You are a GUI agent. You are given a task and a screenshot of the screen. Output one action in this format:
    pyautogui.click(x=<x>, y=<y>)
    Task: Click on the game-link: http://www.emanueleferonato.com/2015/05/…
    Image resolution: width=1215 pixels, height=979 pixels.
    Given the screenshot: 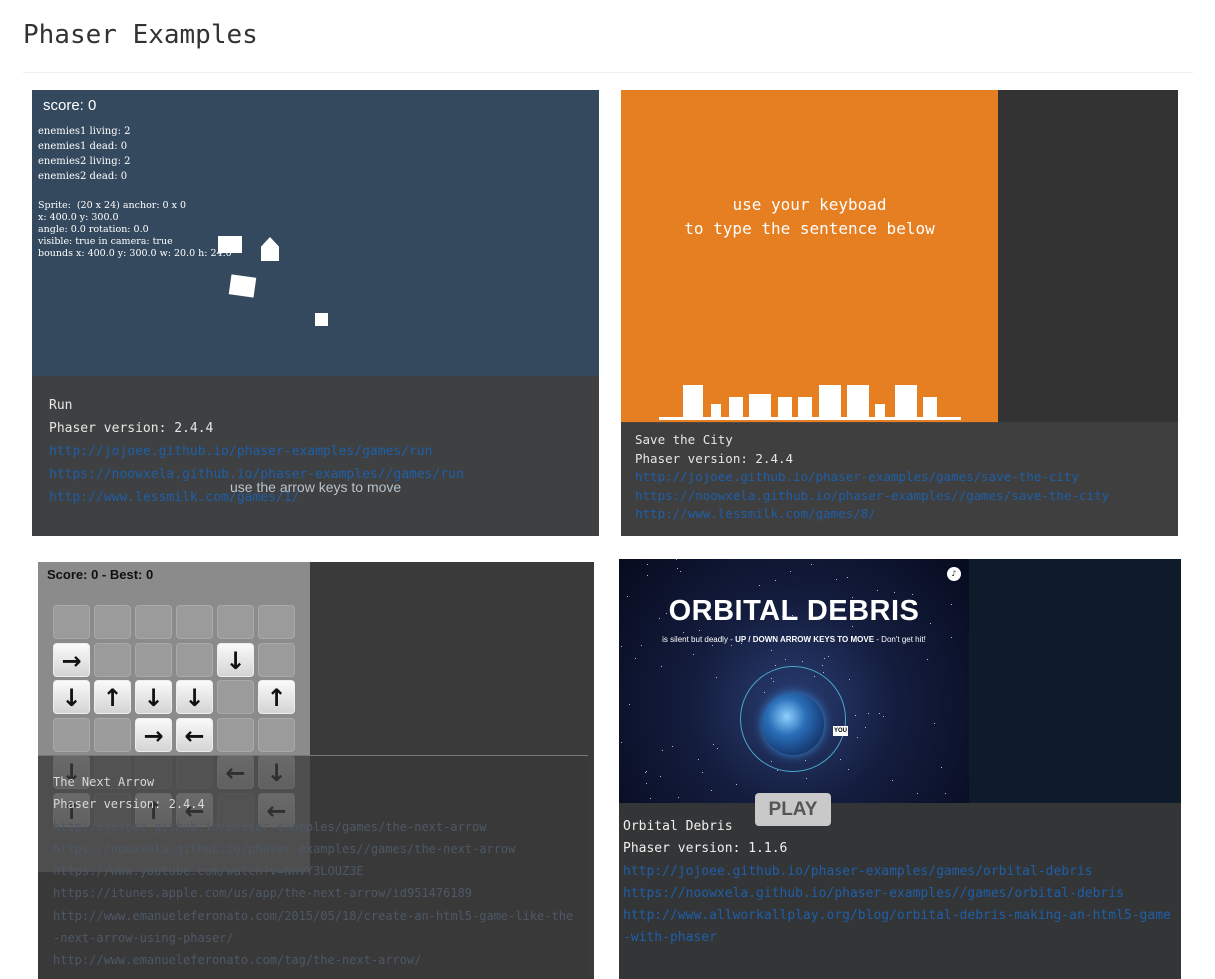 What is the action you would take?
    pyautogui.click(x=315, y=927)
    